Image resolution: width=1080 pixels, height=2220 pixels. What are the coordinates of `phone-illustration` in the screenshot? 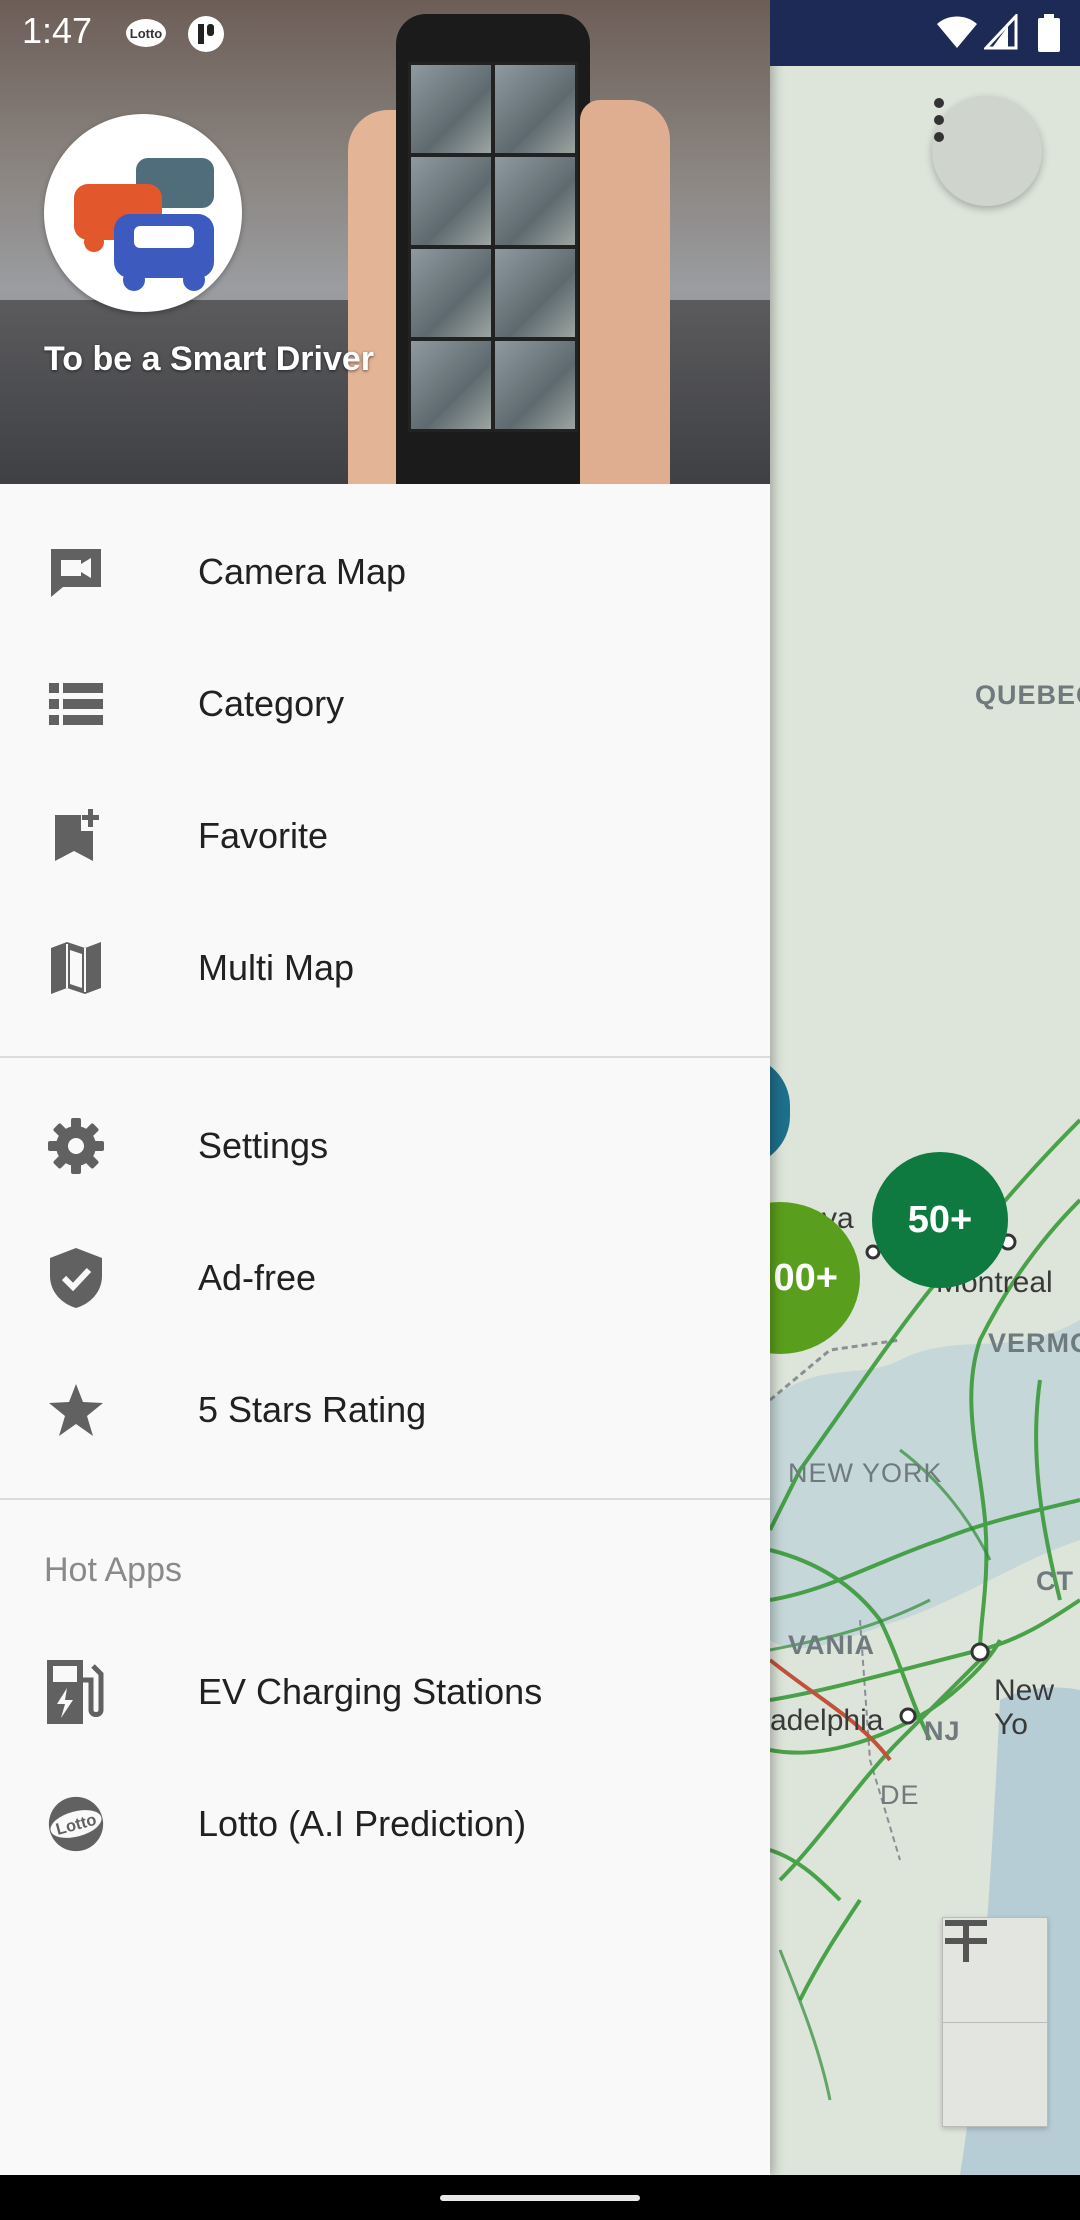 It's located at (493, 249).